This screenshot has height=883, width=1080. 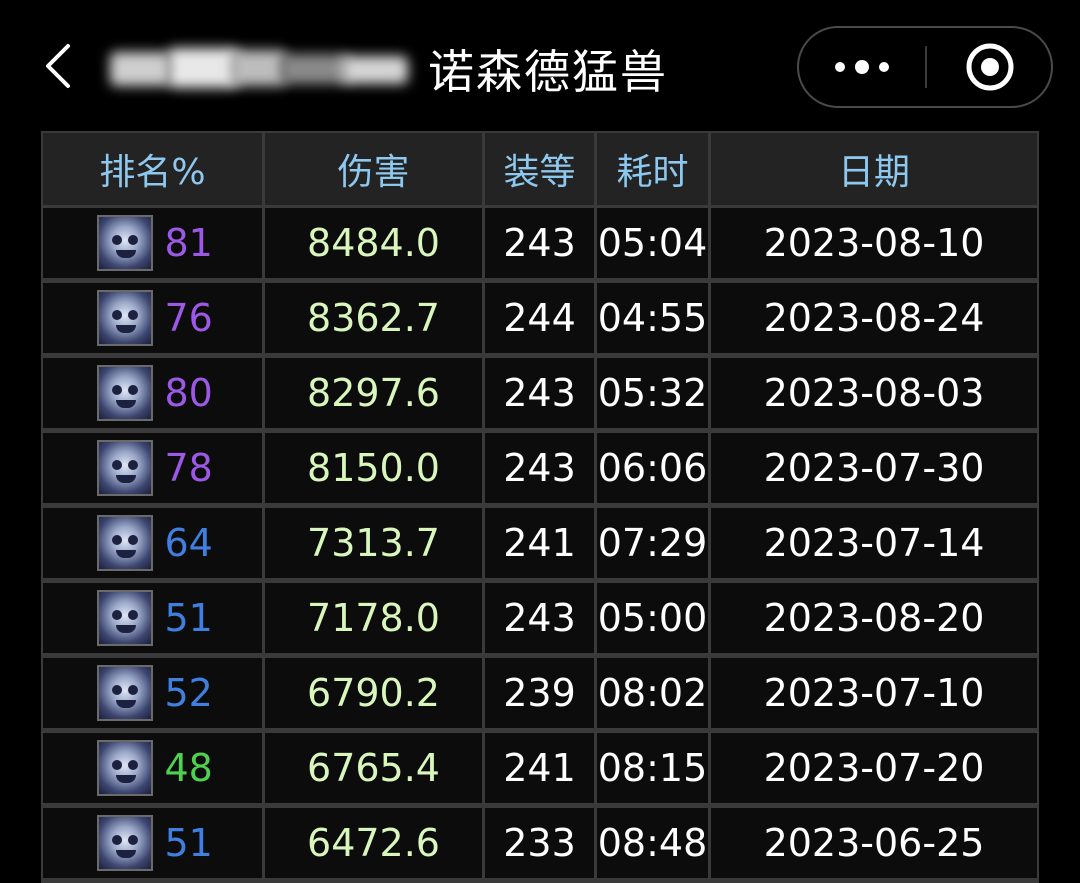 What do you see at coordinates (654, 393) in the screenshot?
I see `duration-cell: 05:32` at bounding box center [654, 393].